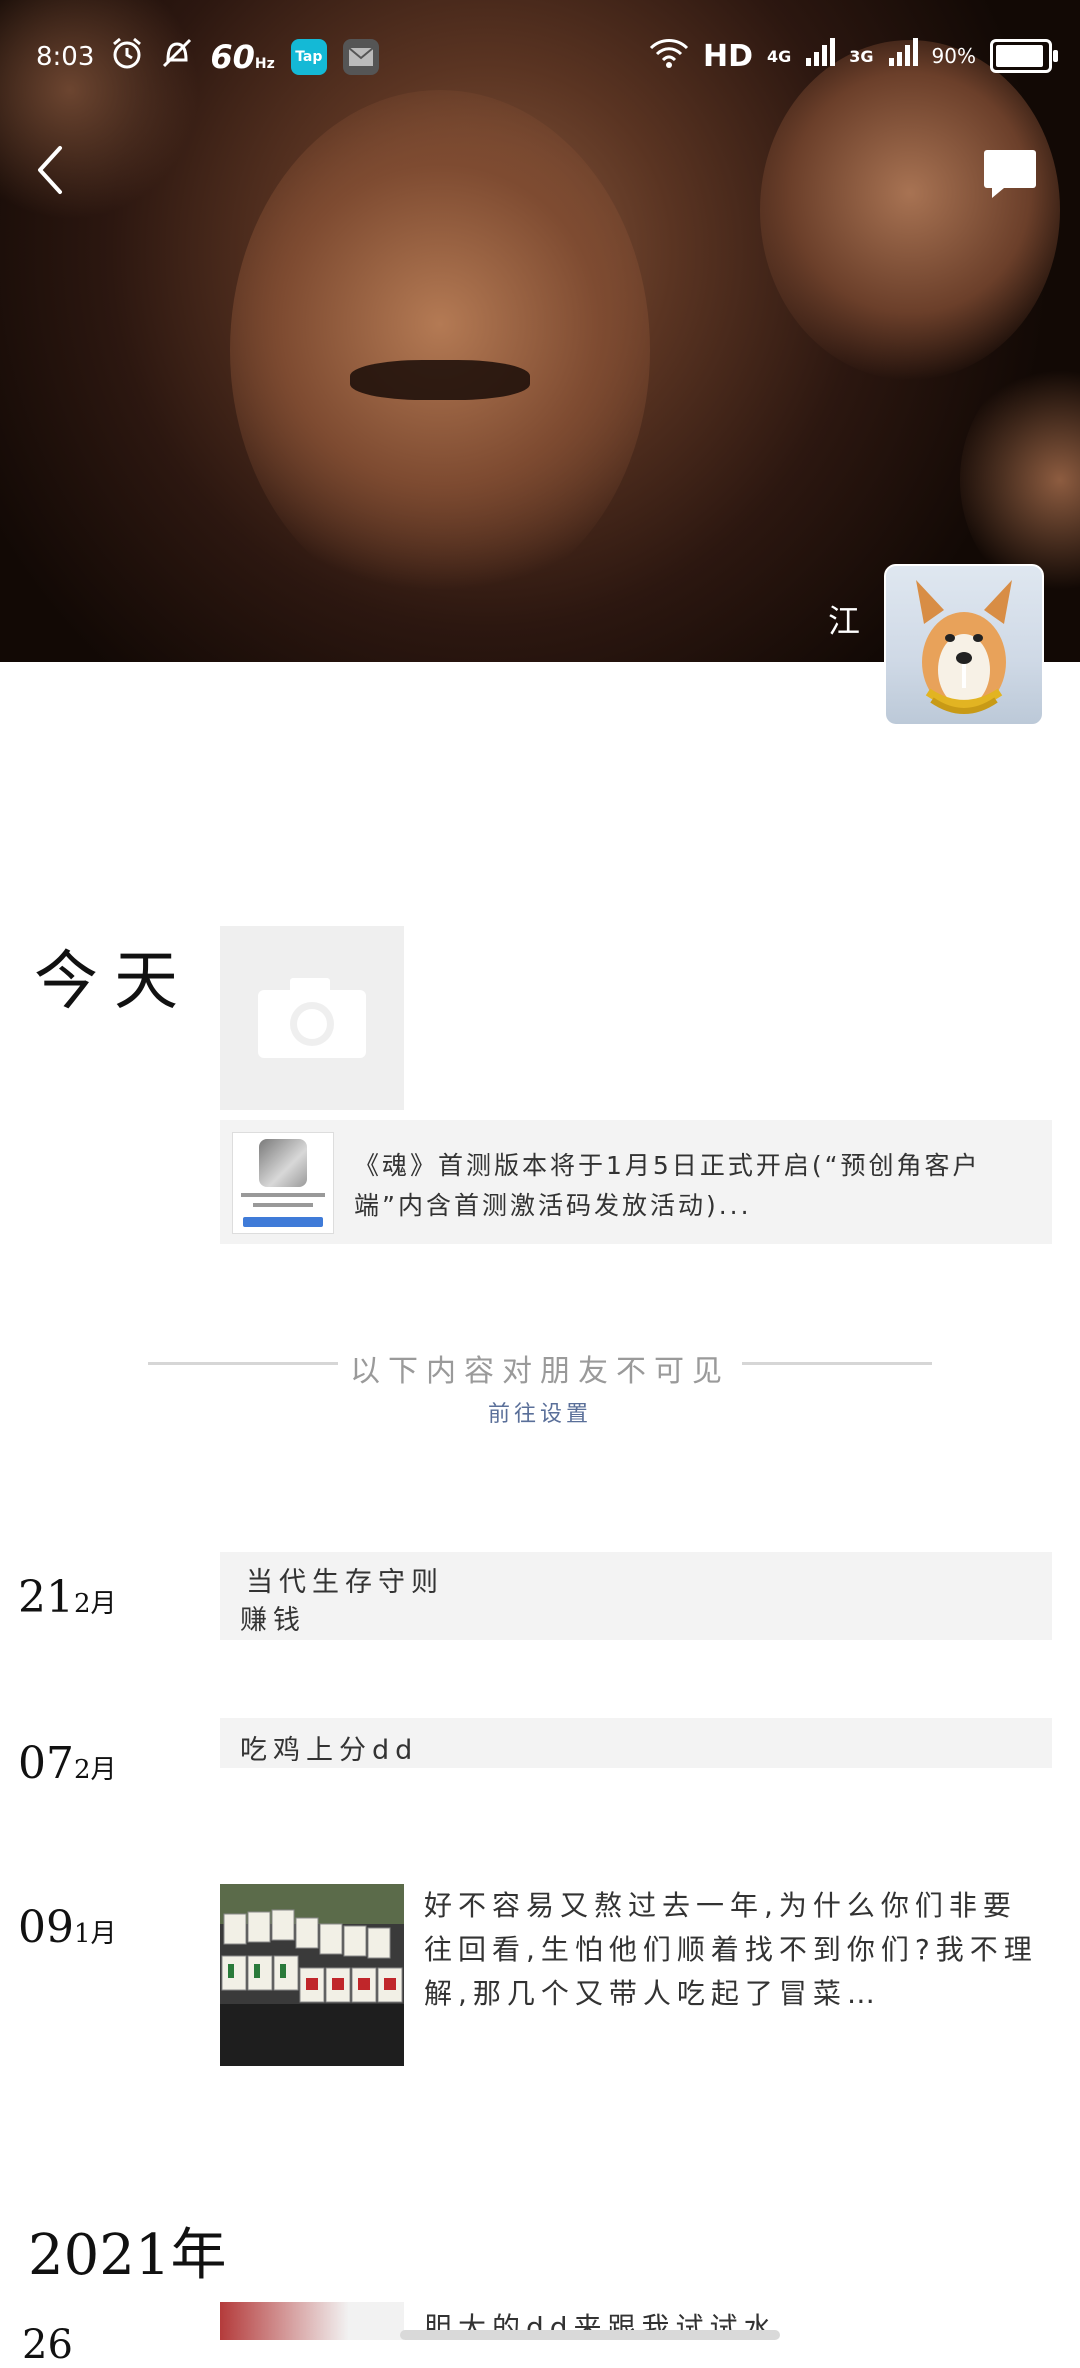 The image size is (1080, 2368). I want to click on go-to-settings-link: 前往设置, so click(540, 1412).